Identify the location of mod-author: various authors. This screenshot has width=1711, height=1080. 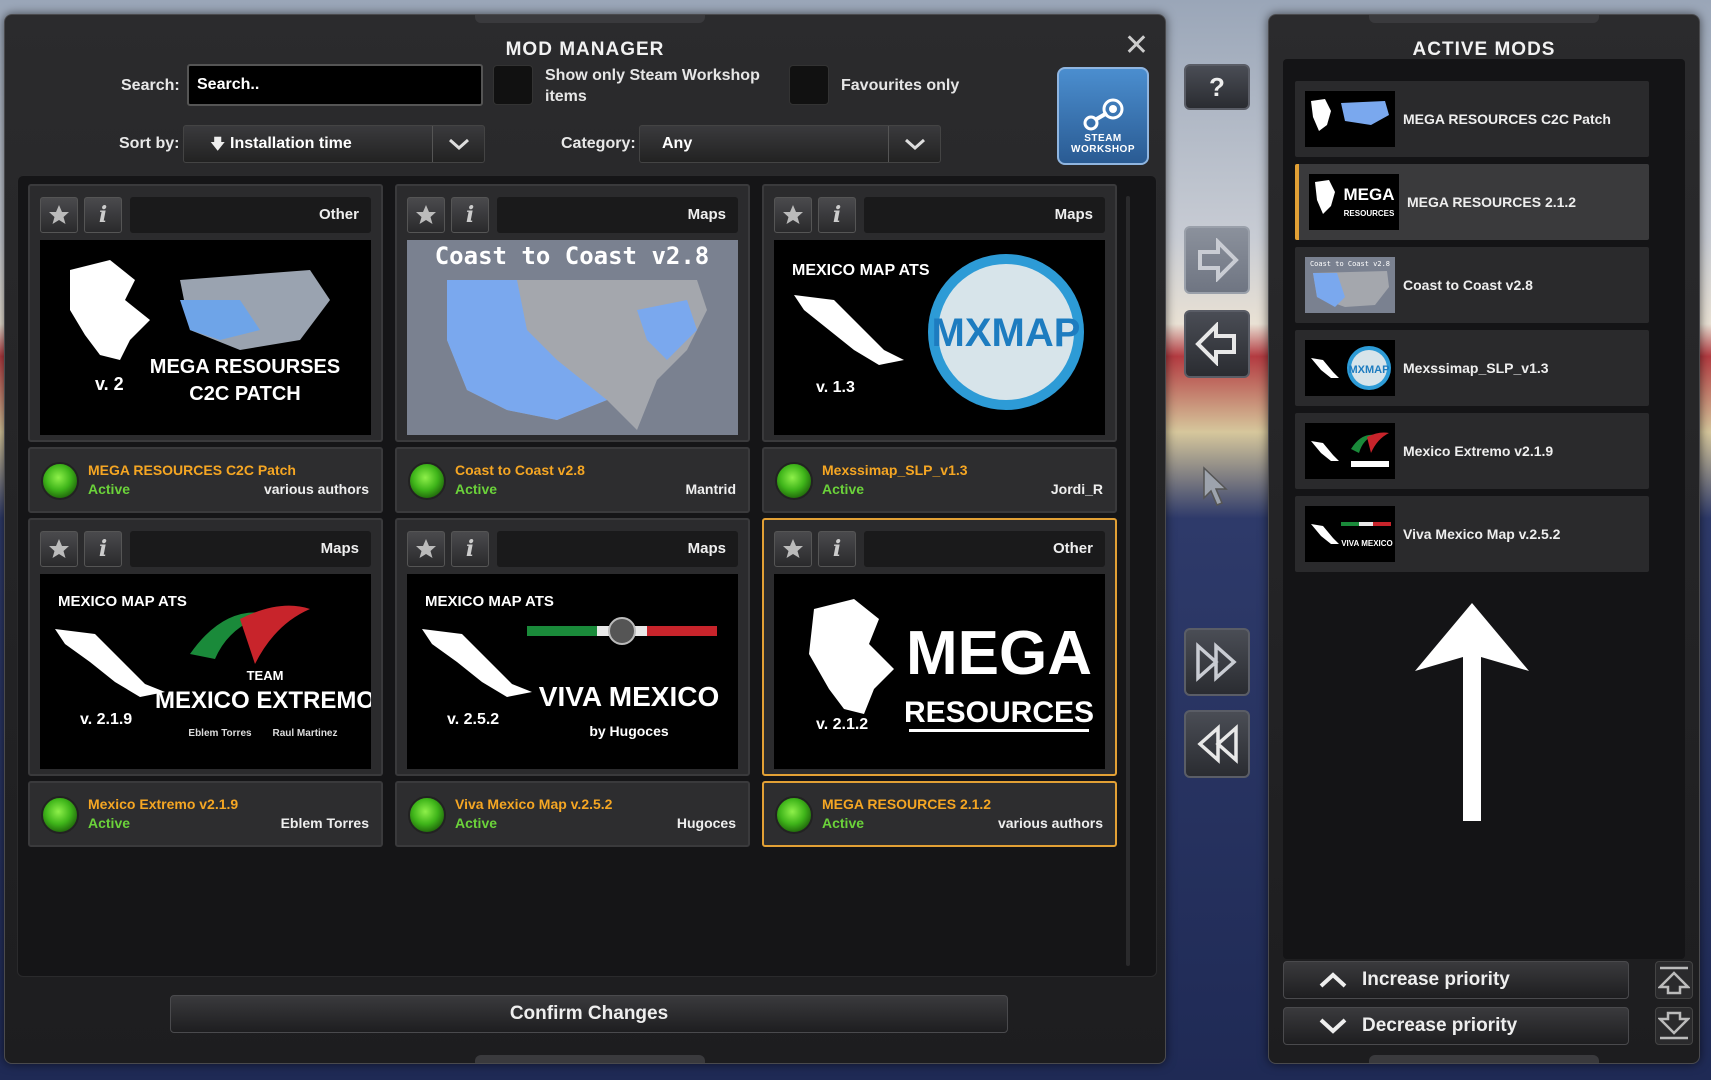
(316, 489).